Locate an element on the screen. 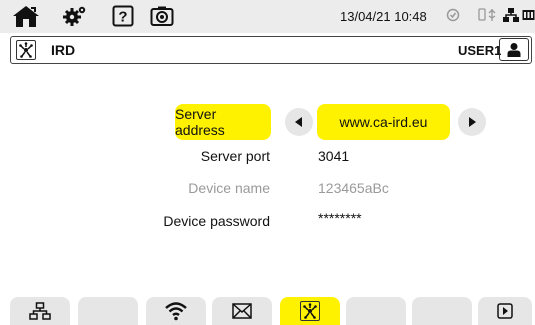  tab-ethernet is located at coordinates (40, 311).